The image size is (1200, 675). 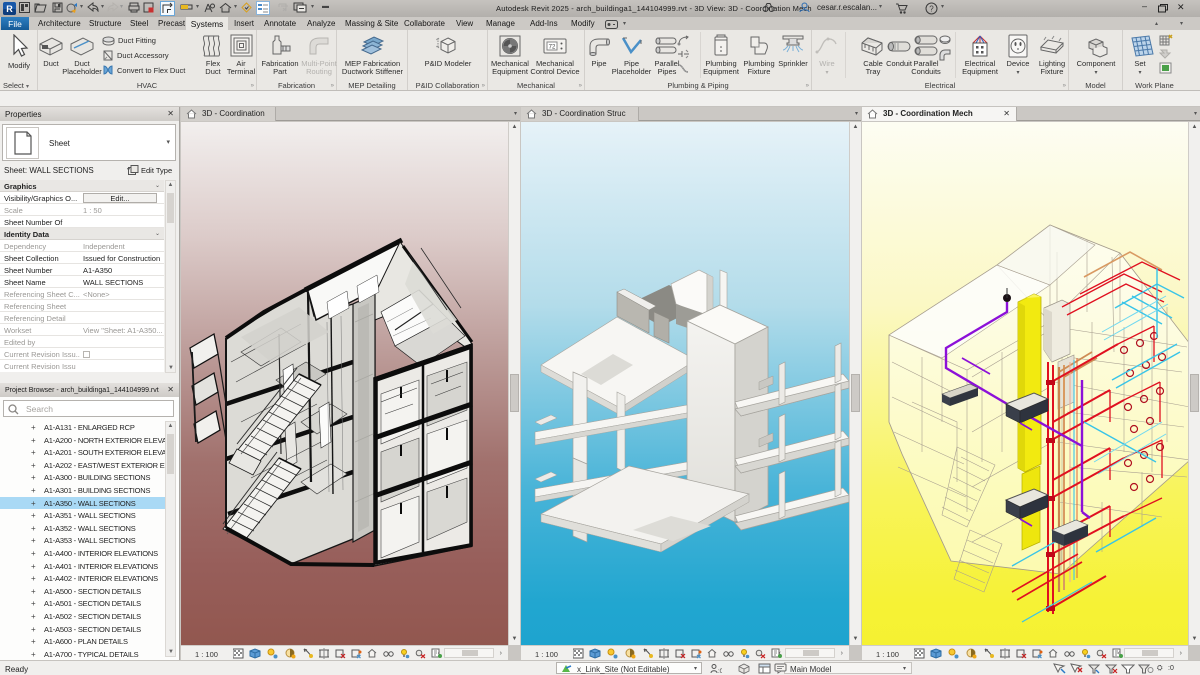 I want to click on svg-text: :0, so click(x=720, y=671).